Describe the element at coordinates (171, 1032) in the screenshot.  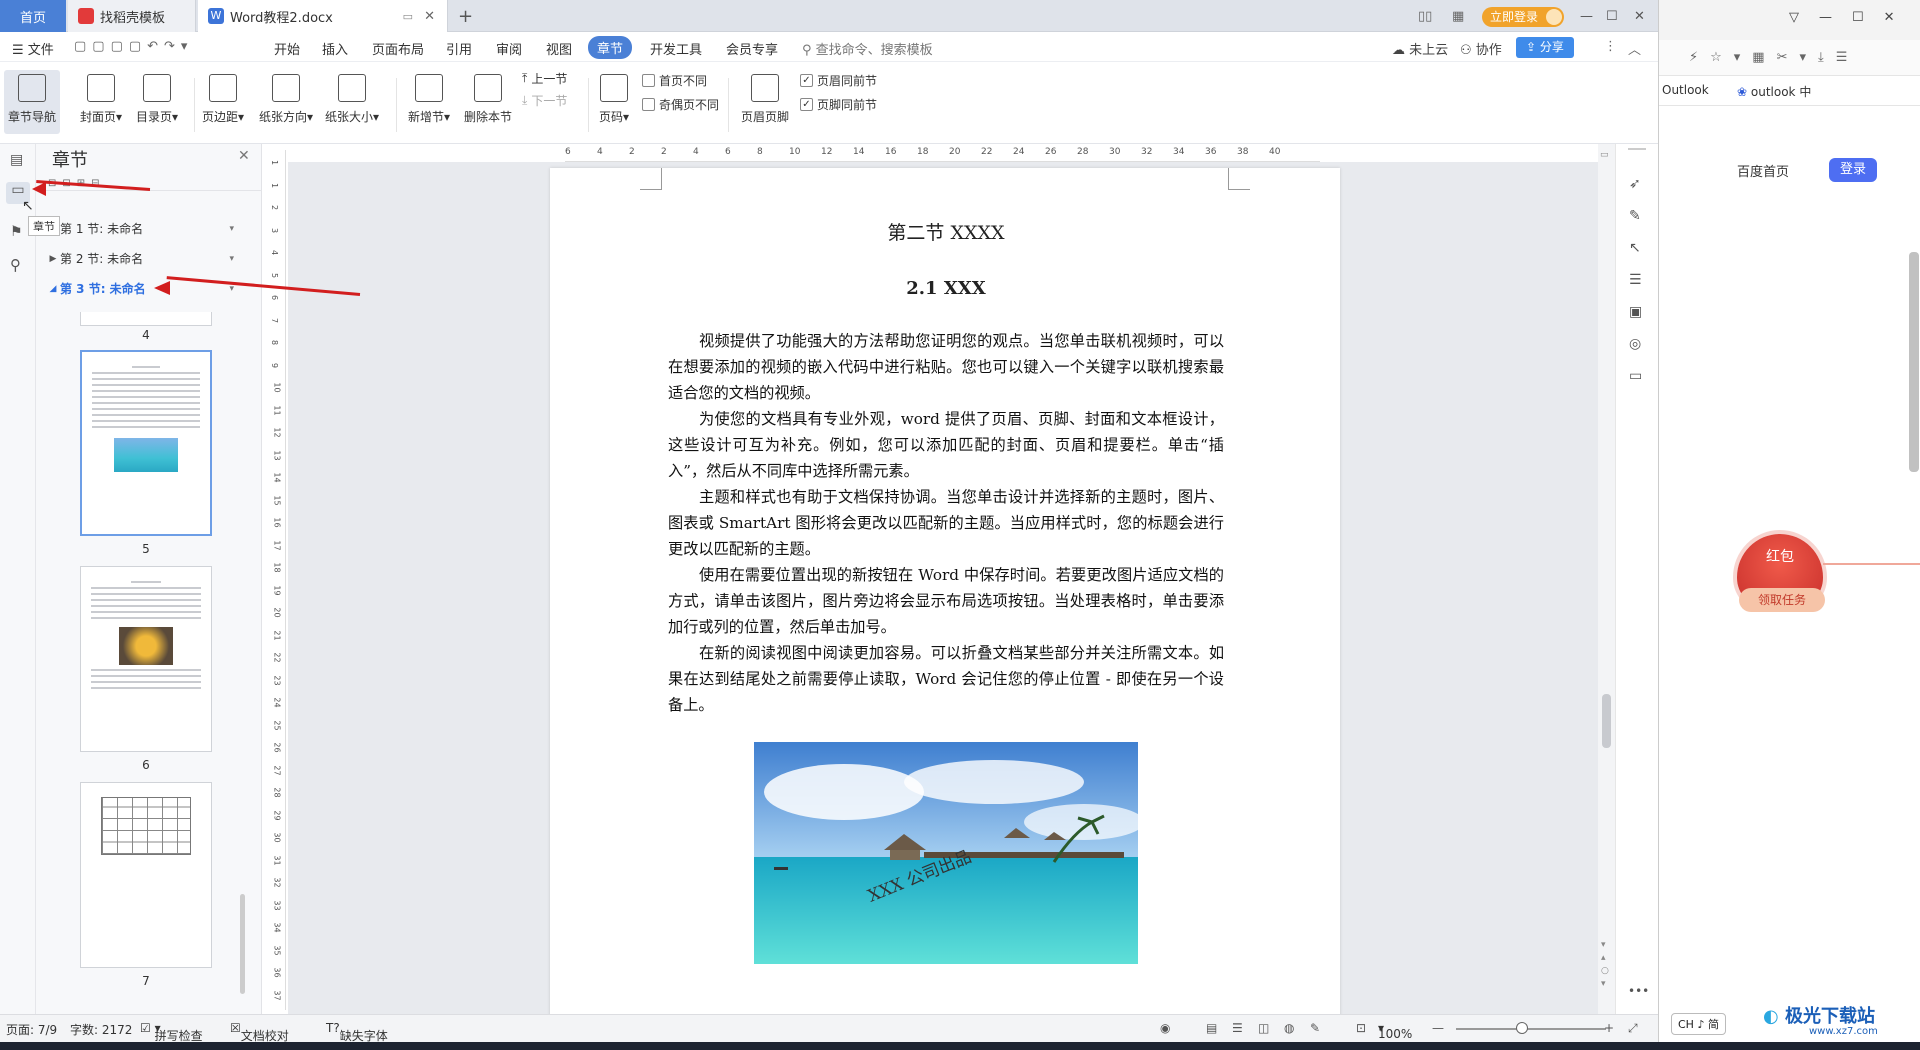
I see `spell-check: ☑ 拼写检查 ▾` at that location.